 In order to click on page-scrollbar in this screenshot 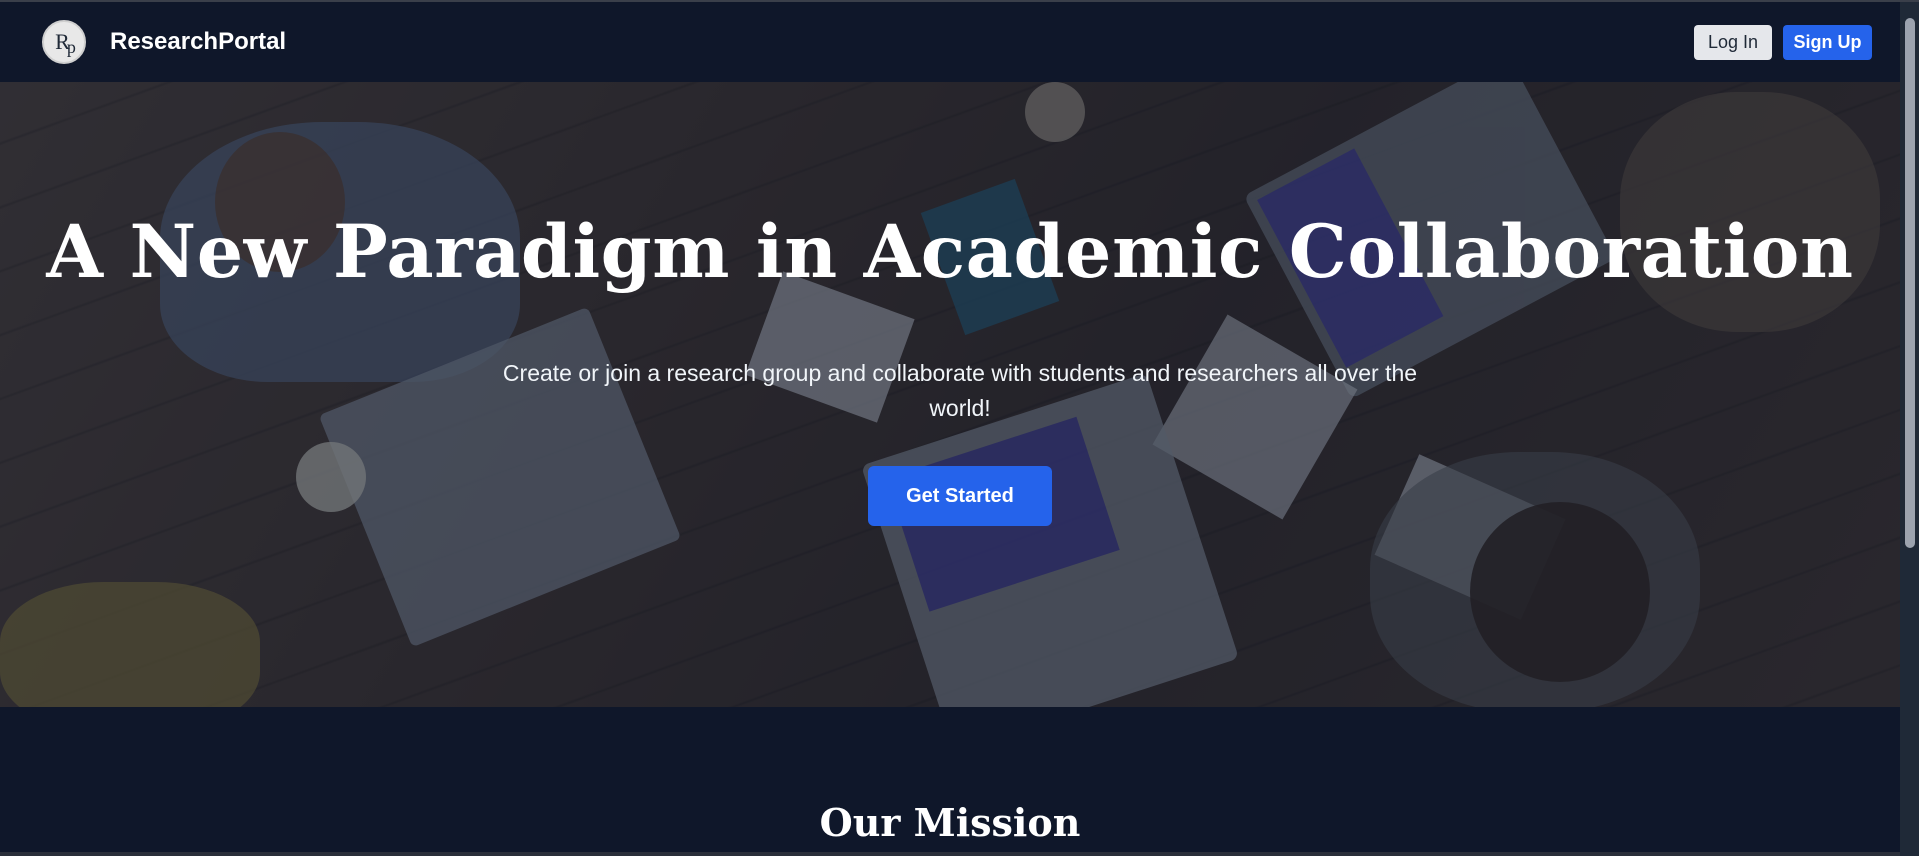, I will do `click(1909, 429)`.